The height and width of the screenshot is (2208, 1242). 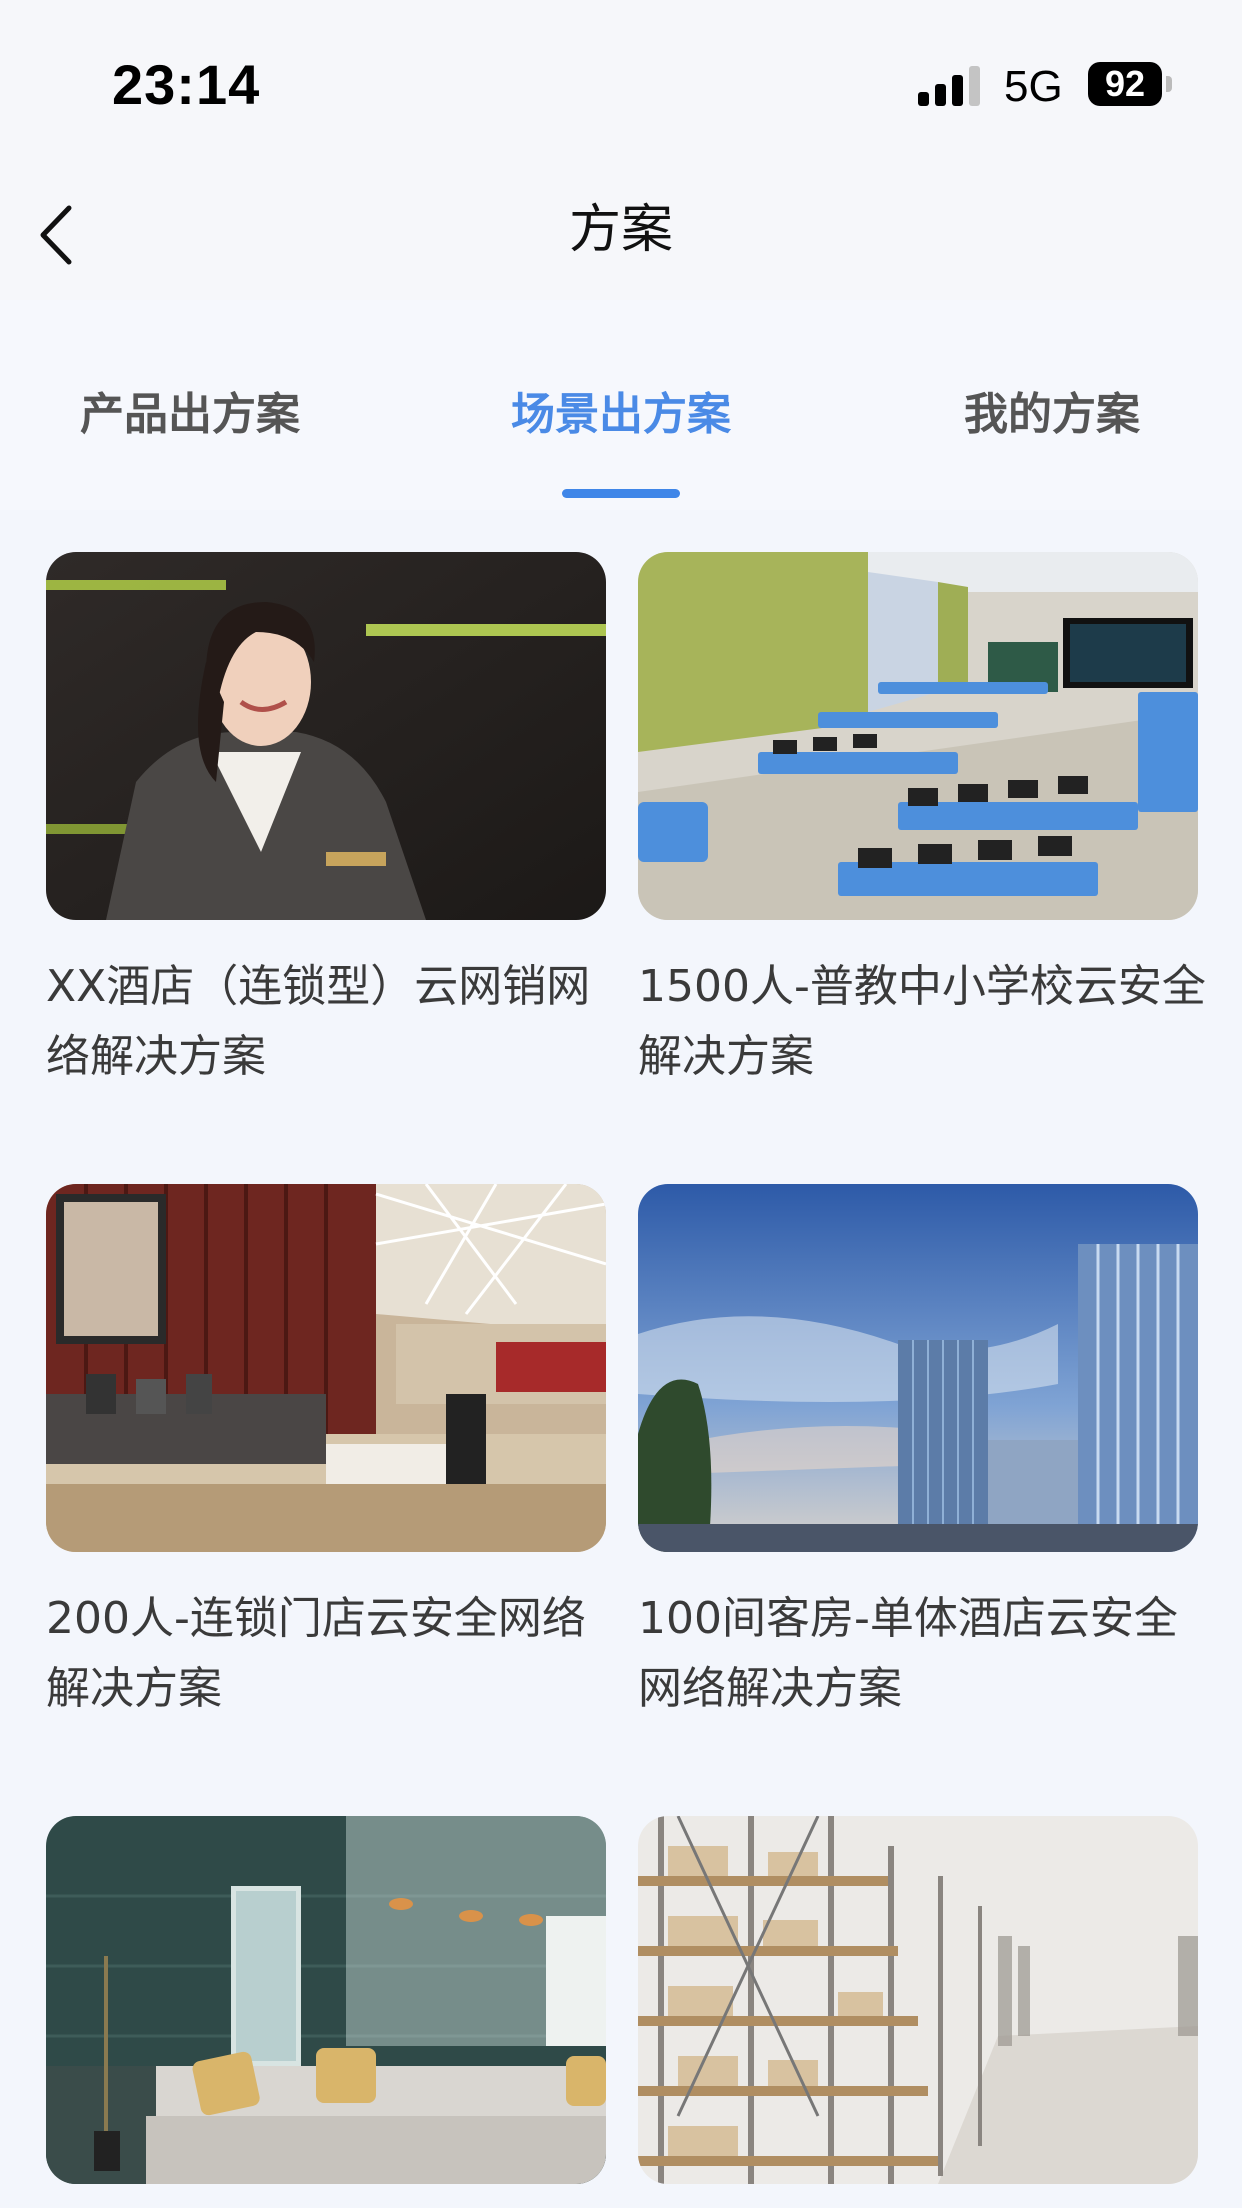 I want to click on tab-my-solutions: 我的方案, so click(x=1052, y=415).